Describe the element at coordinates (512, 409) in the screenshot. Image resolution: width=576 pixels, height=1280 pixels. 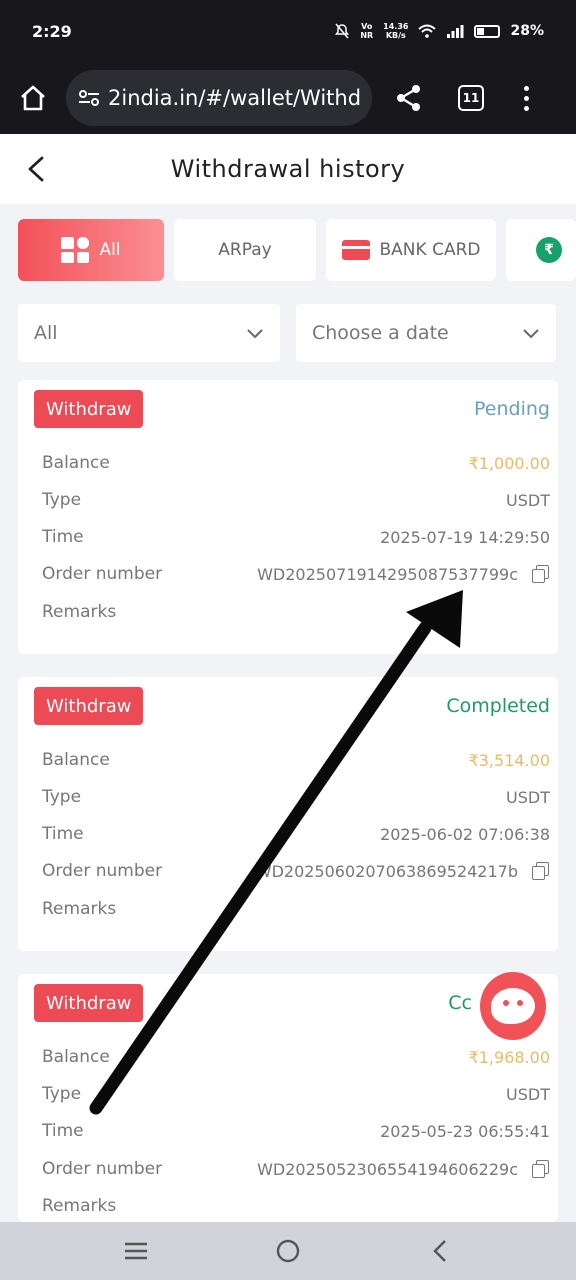
I see `record-status: Pending` at that location.